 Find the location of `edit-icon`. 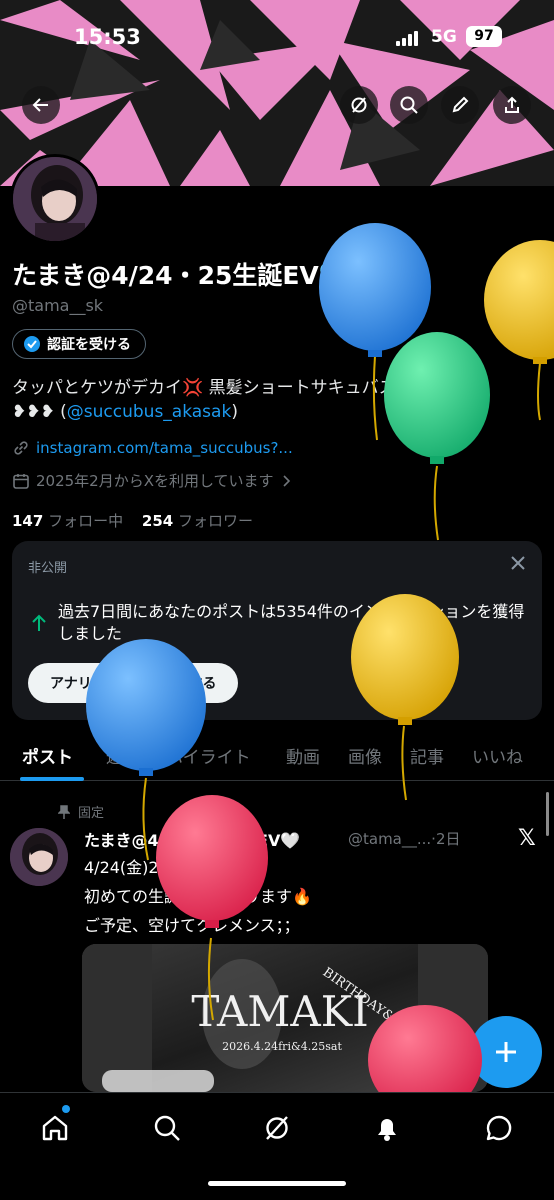

edit-icon is located at coordinates (460, 104).